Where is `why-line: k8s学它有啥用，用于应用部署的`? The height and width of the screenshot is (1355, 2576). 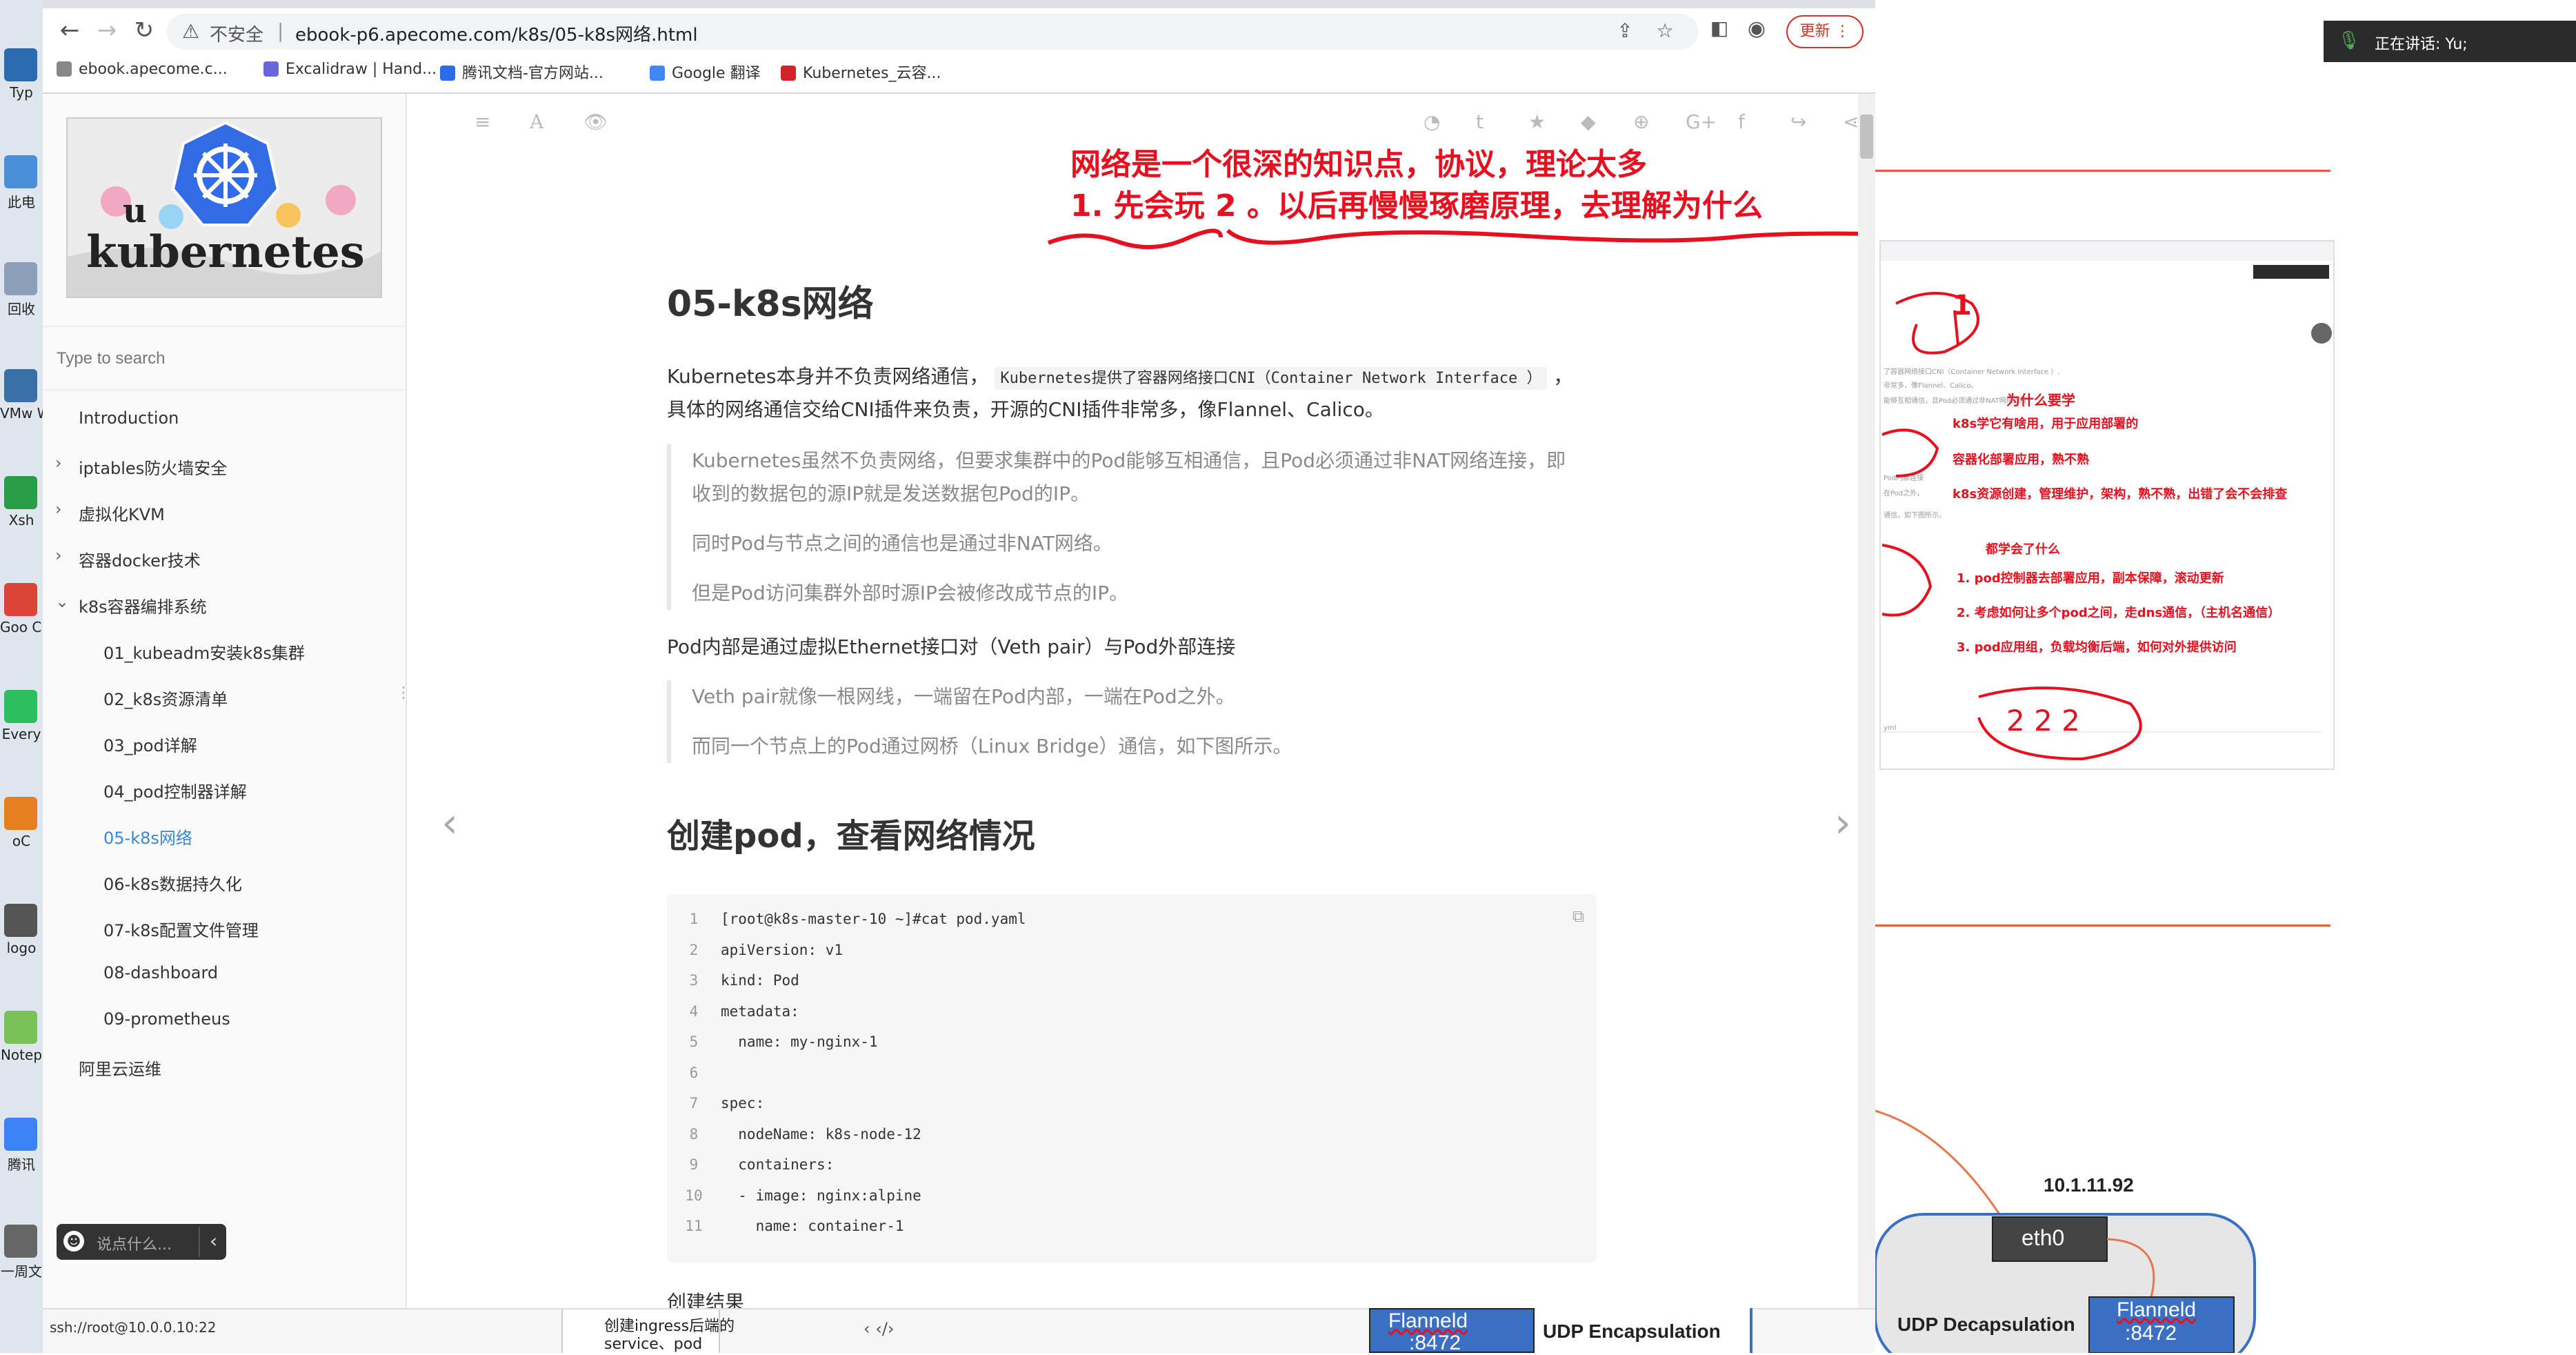
why-line: k8s学它有啥用，用于应用部署的 is located at coordinates (2046, 424).